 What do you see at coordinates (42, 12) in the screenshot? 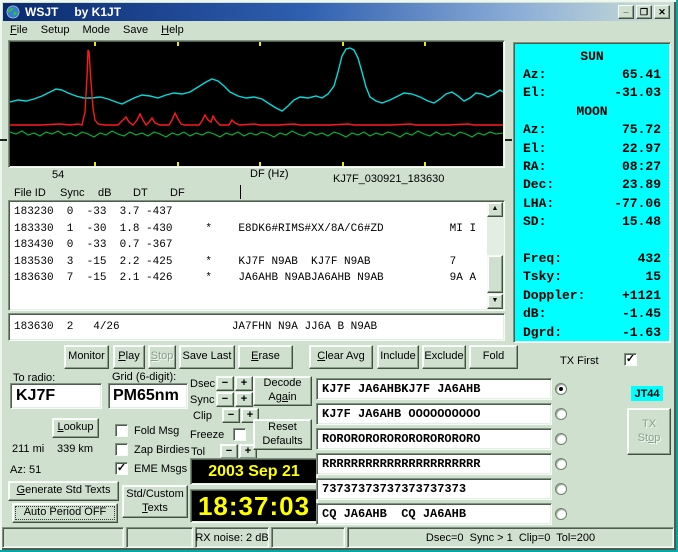
I see `window-title: WSJT` at bounding box center [42, 12].